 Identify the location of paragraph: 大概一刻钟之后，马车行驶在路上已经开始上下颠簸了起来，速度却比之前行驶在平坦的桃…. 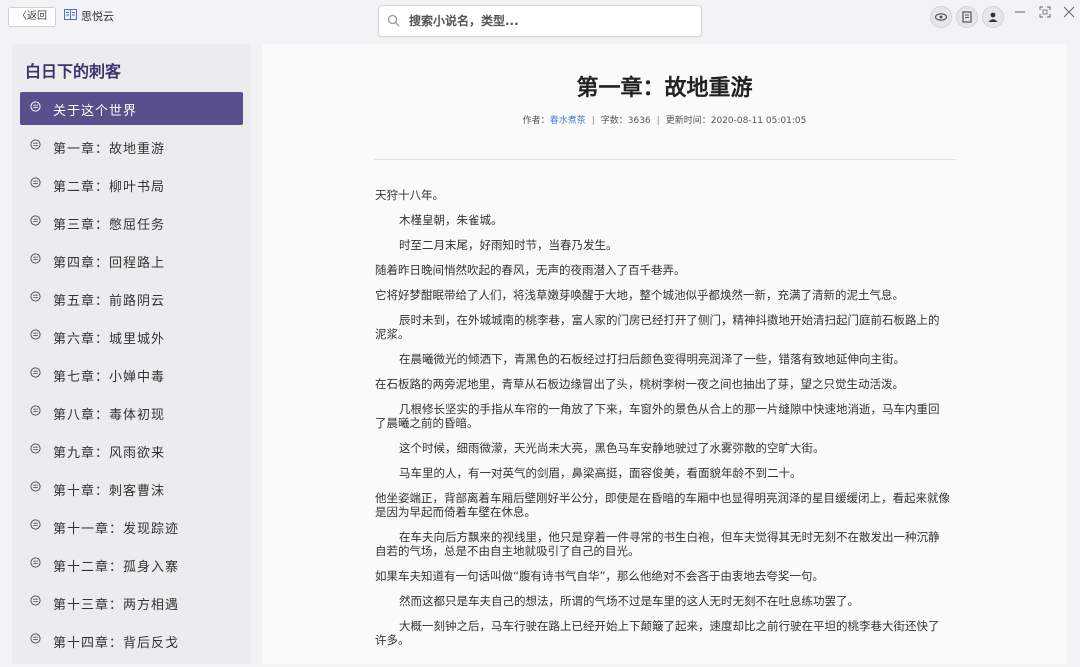
(657, 633).